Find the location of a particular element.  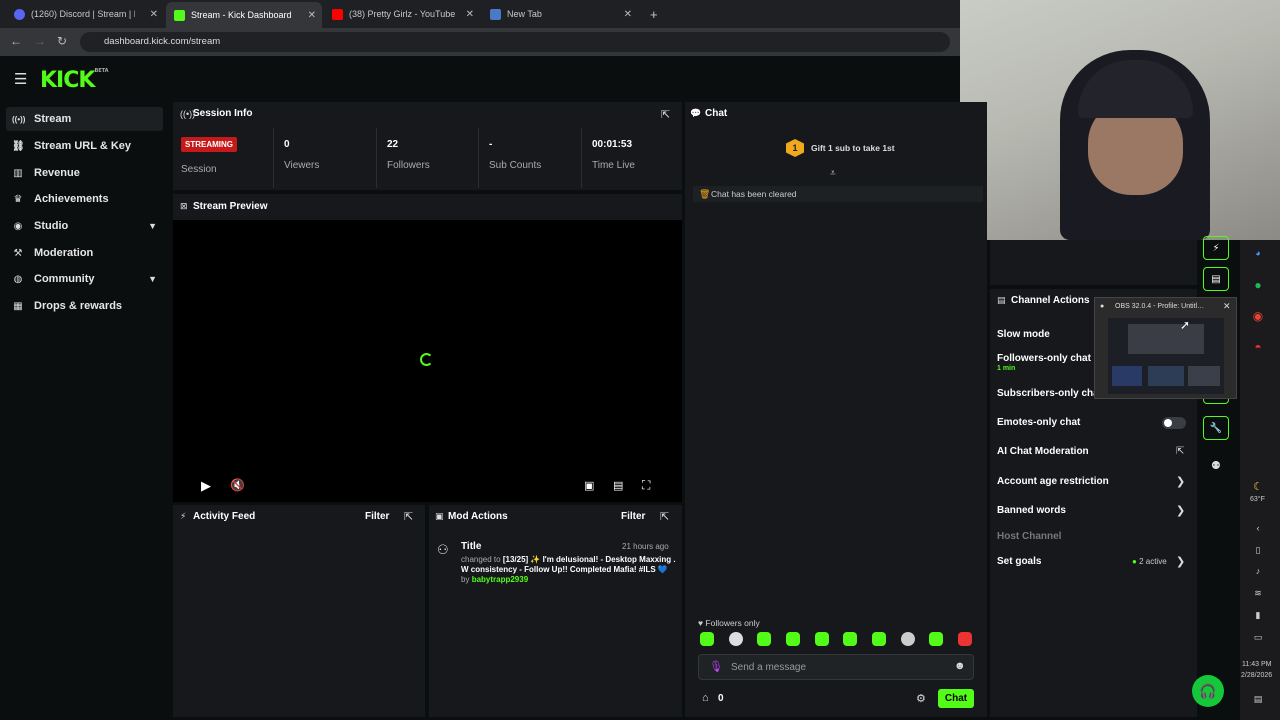

sidebar-item-studio: ◉ Studio ▼ is located at coordinates (84, 226).